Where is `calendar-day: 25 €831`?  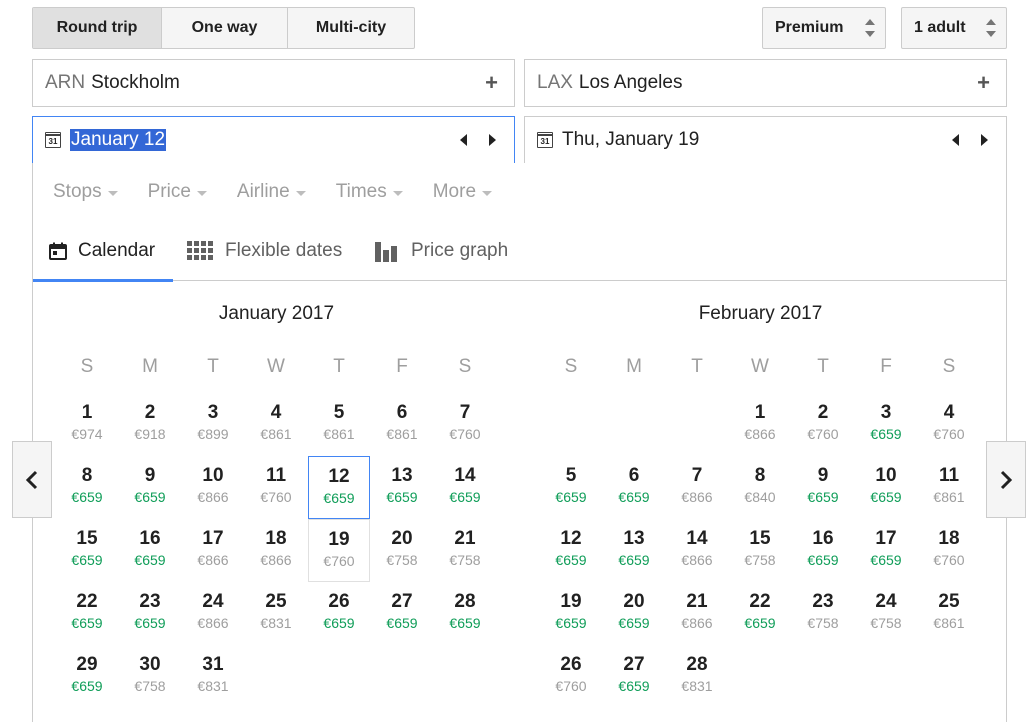
calendar-day: 25 €831 is located at coordinates (276, 613).